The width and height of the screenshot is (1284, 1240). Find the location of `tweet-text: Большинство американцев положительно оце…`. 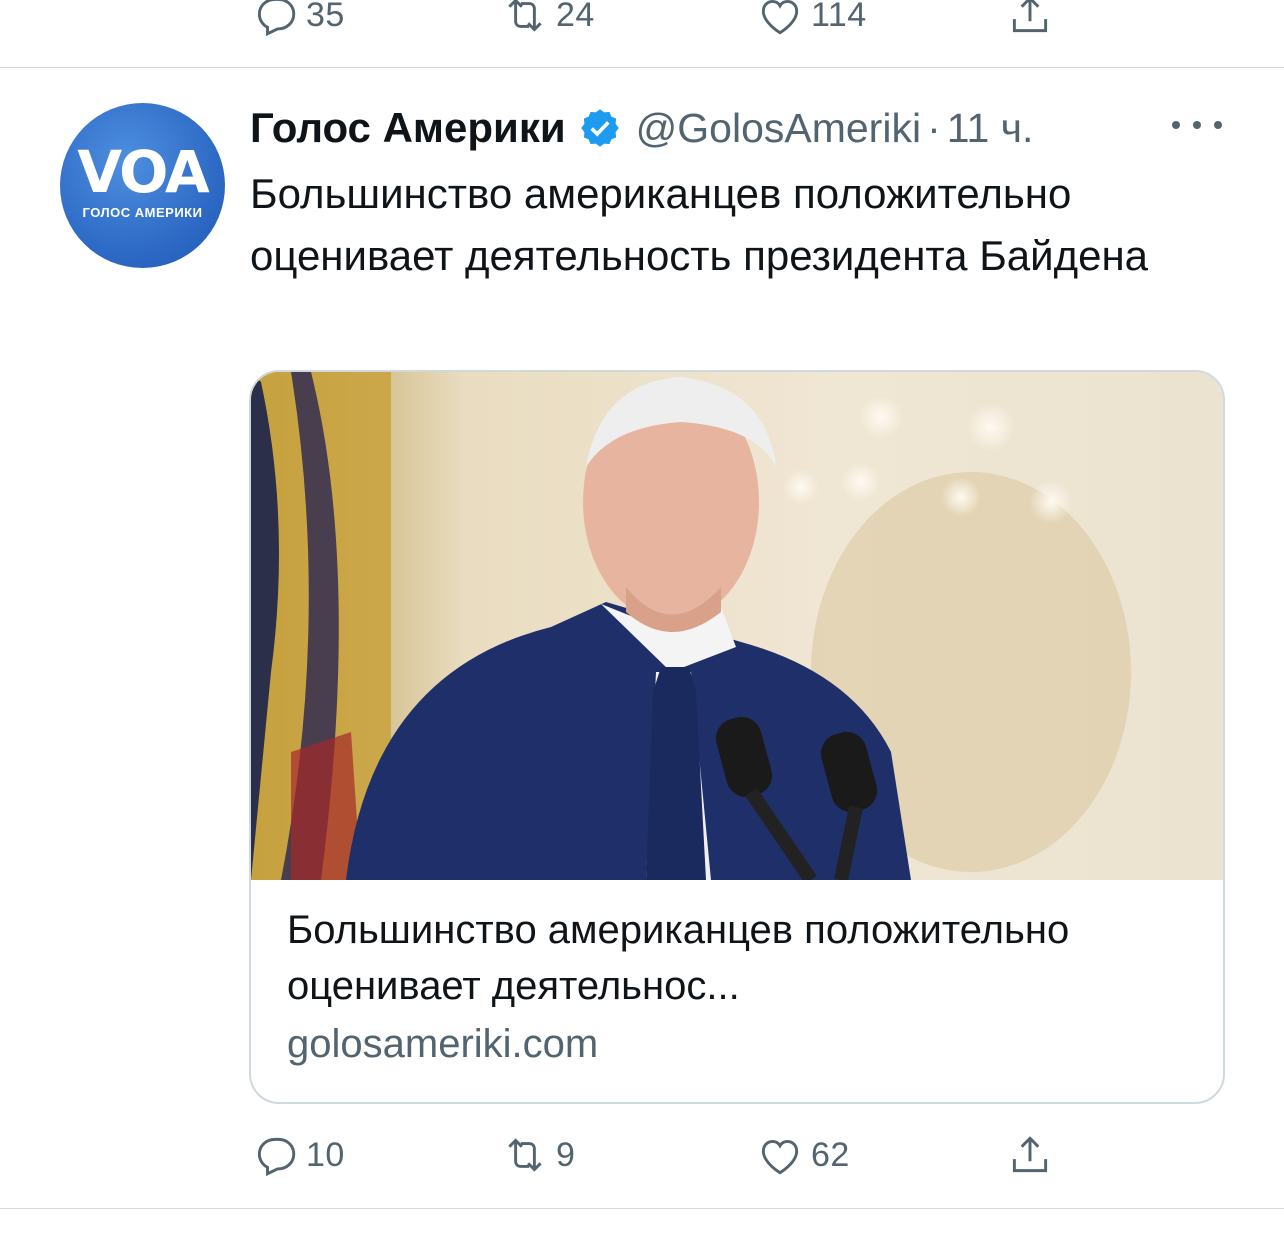

tweet-text: Большинство американцев положительно оце… is located at coordinates (699, 224).